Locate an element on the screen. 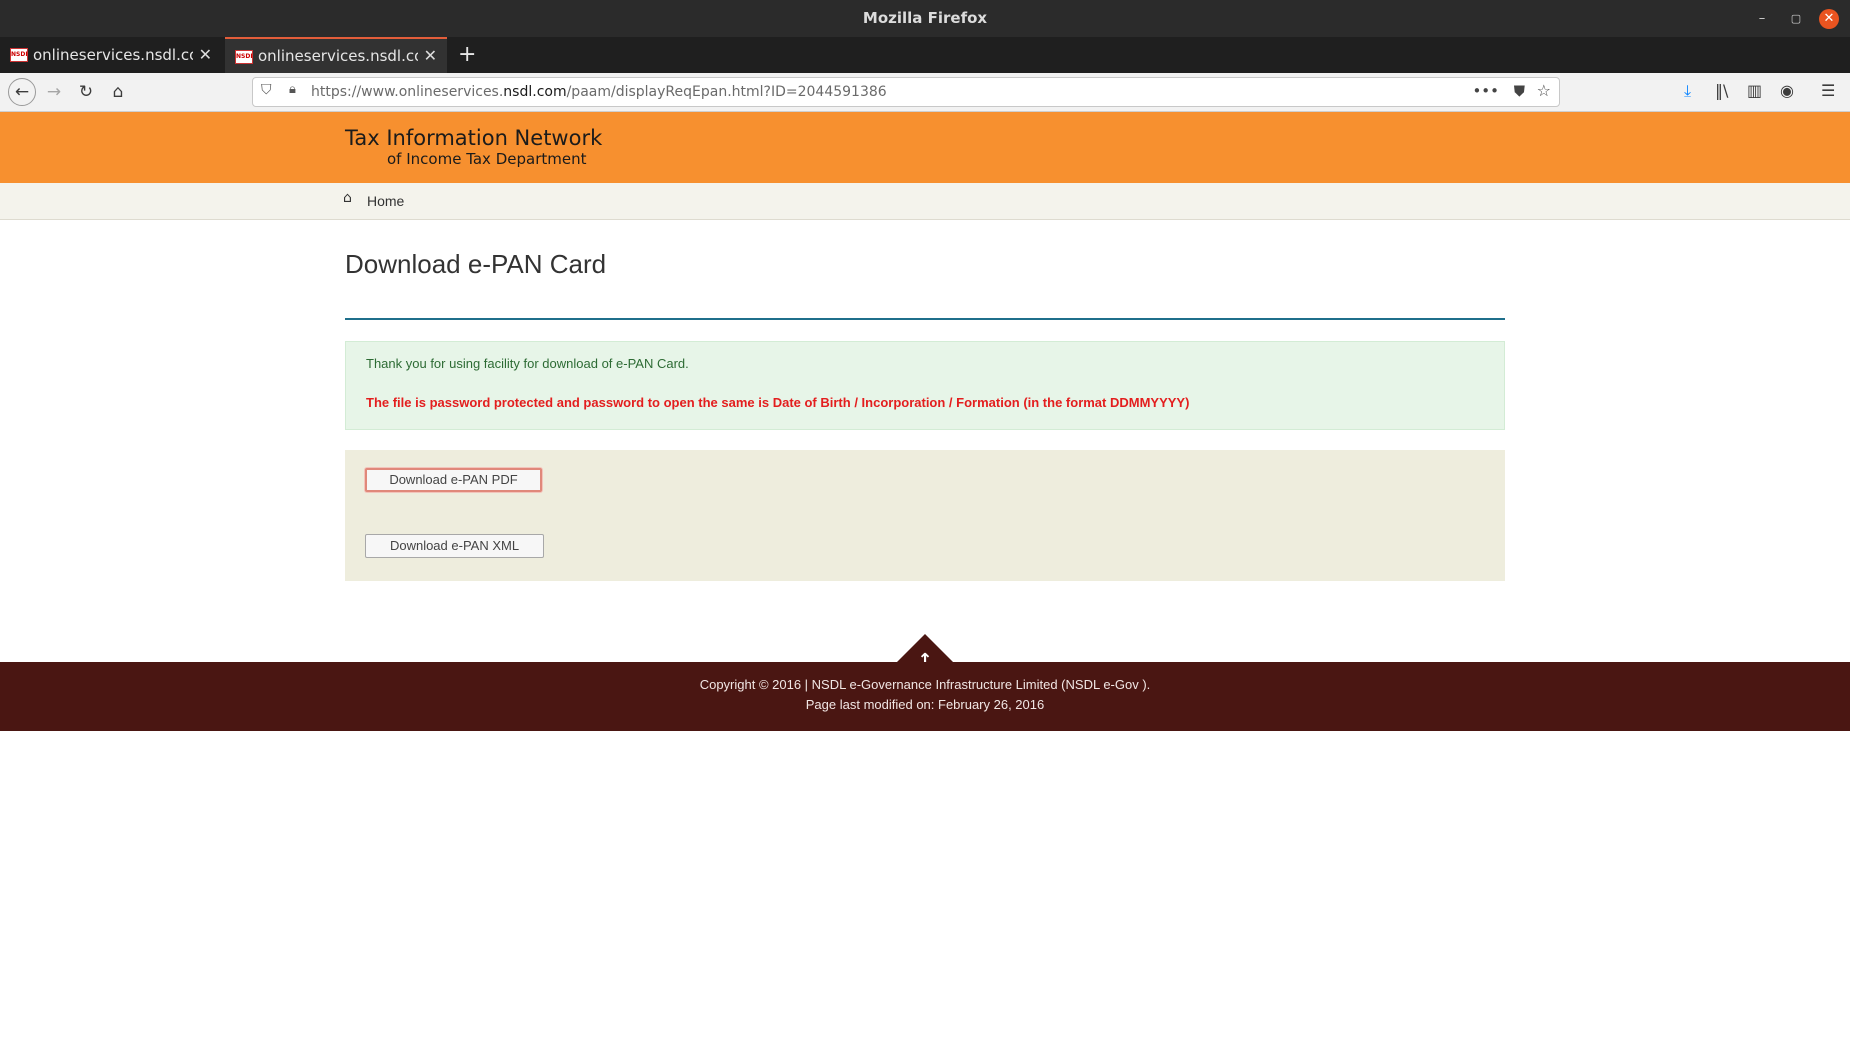 This screenshot has height=1055, width=1850. new-tab-icon: + is located at coordinates (467, 55).